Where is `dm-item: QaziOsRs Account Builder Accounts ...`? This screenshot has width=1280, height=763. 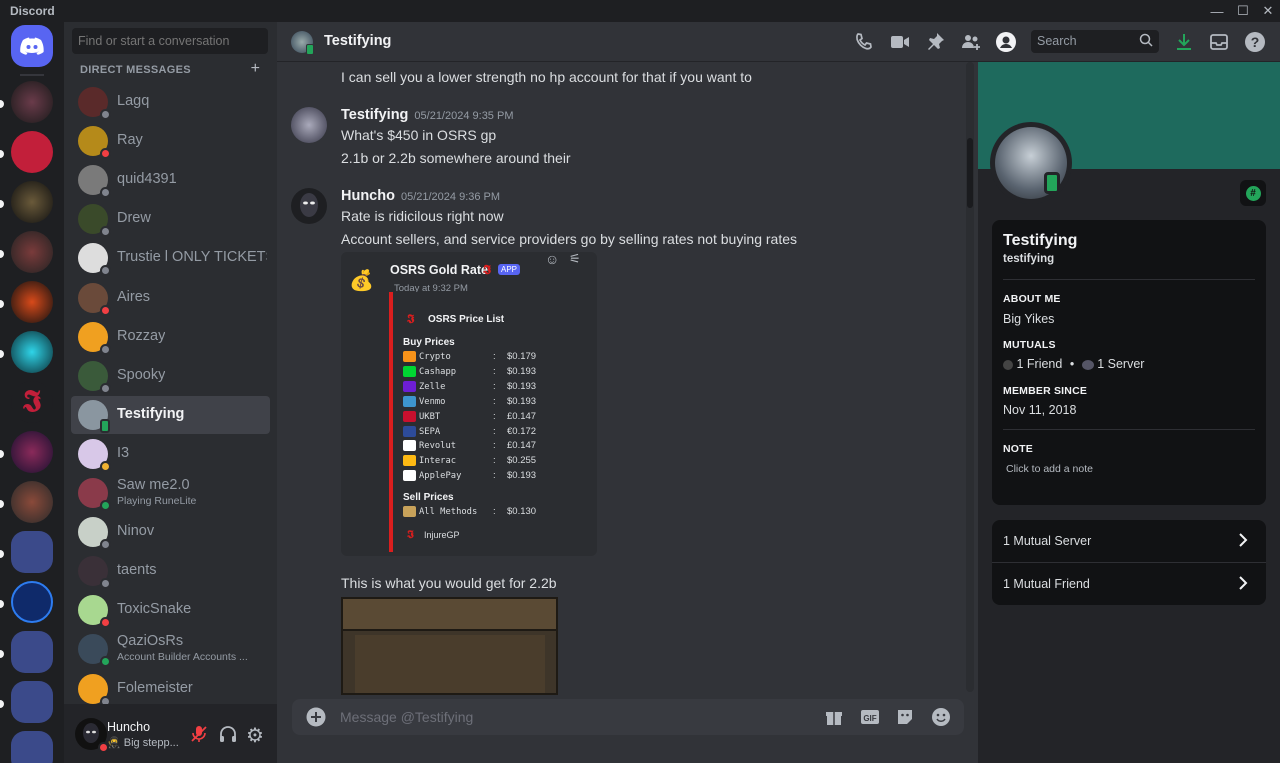
dm-item: QaziOsRs Account Builder Accounts ... is located at coordinates (170, 649).